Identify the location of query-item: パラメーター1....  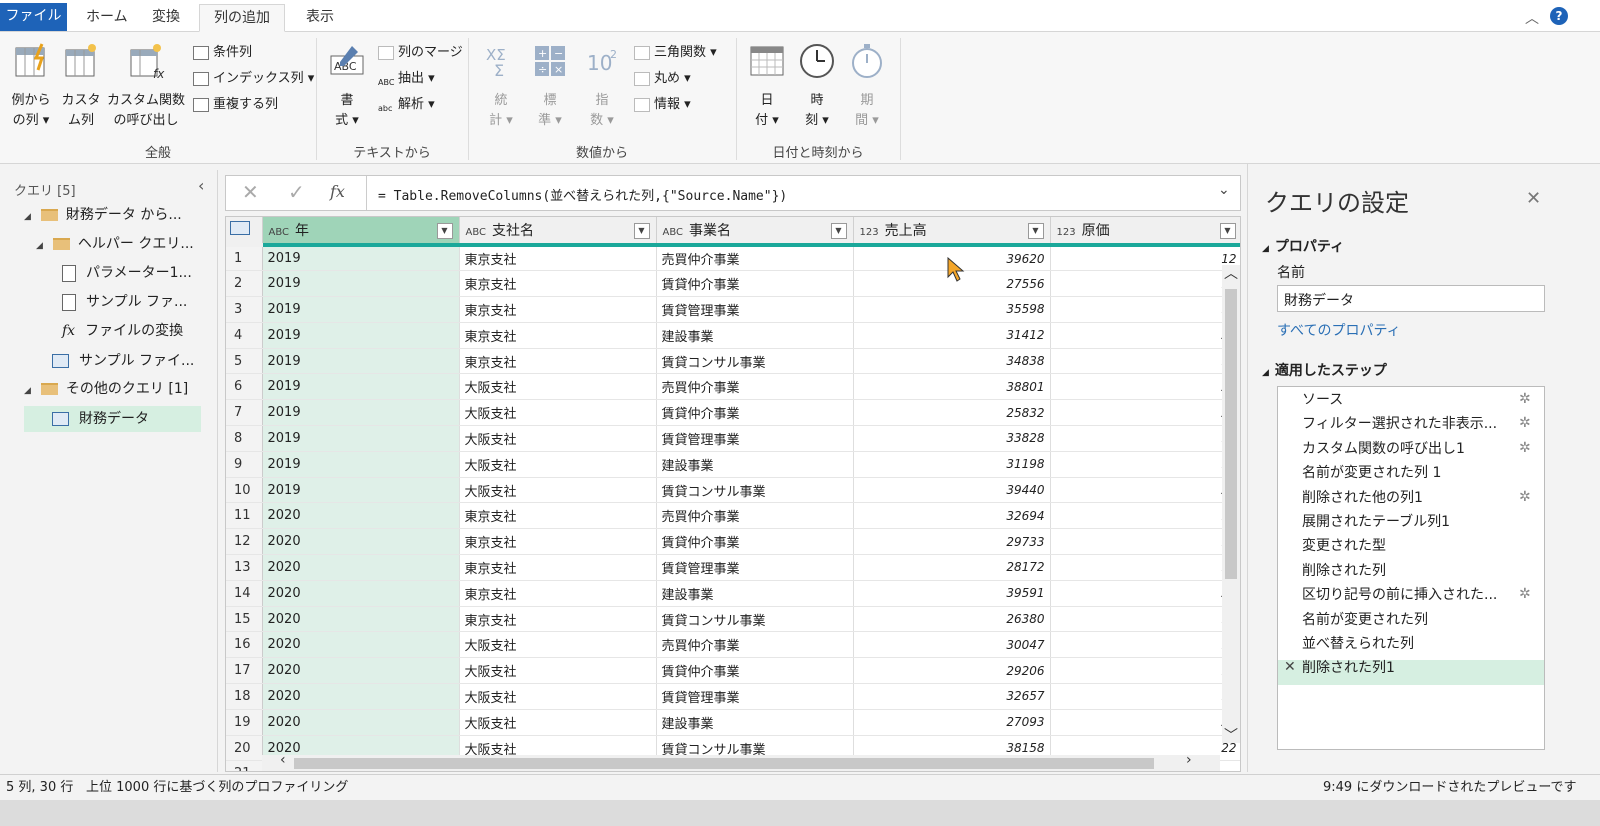
(127, 273).